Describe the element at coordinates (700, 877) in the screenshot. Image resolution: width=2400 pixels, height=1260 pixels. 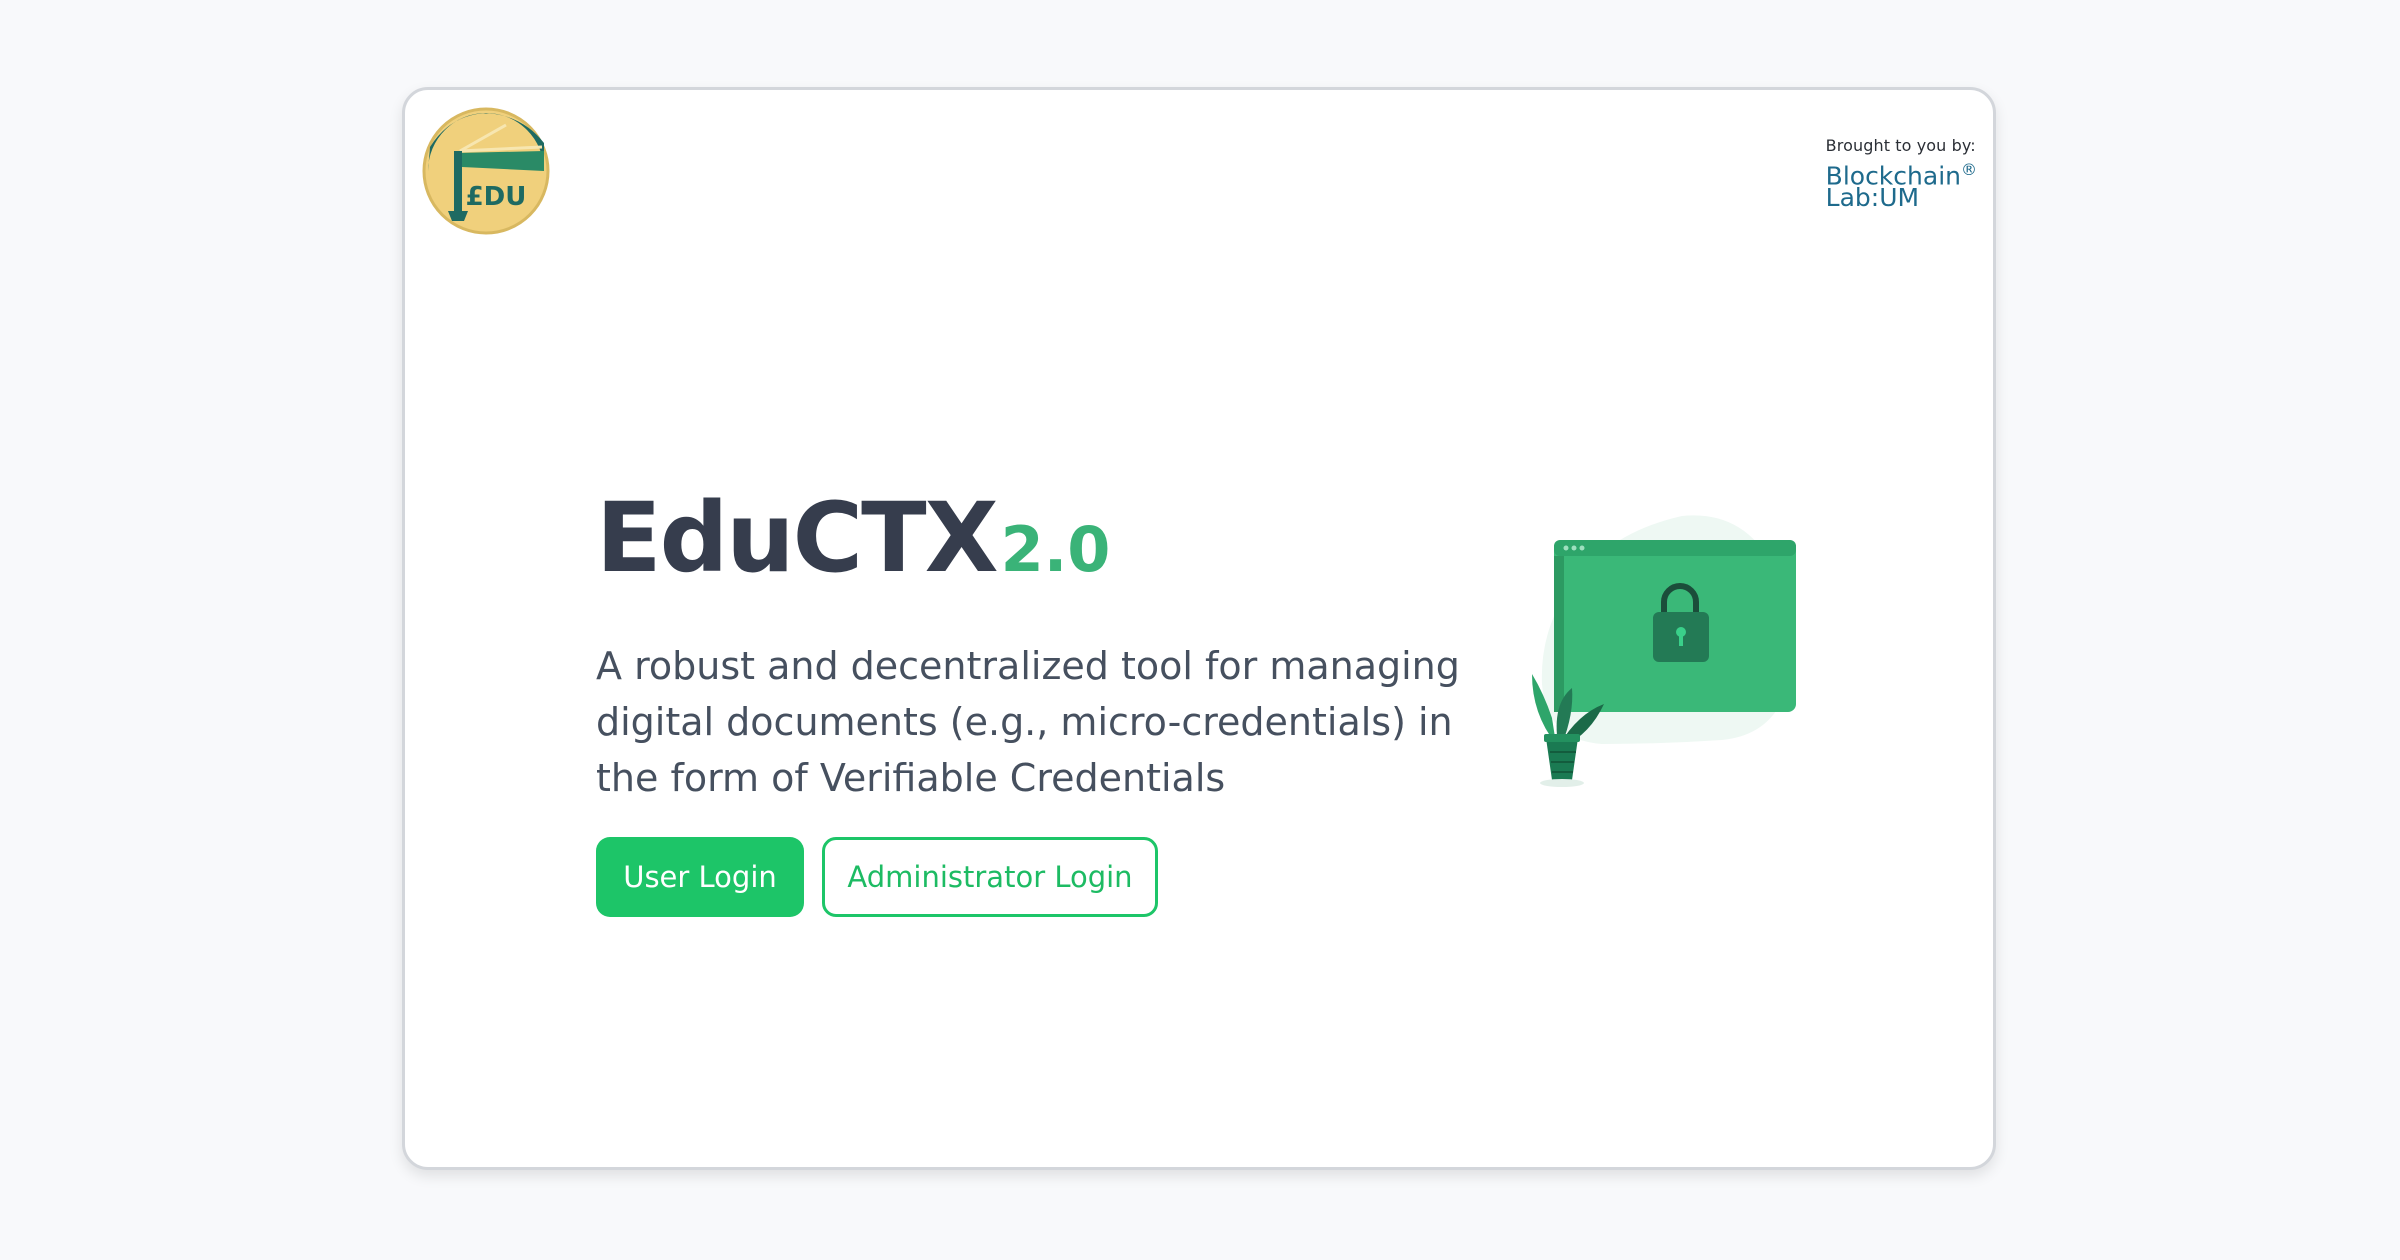
I see `user-login-button: User Login` at that location.